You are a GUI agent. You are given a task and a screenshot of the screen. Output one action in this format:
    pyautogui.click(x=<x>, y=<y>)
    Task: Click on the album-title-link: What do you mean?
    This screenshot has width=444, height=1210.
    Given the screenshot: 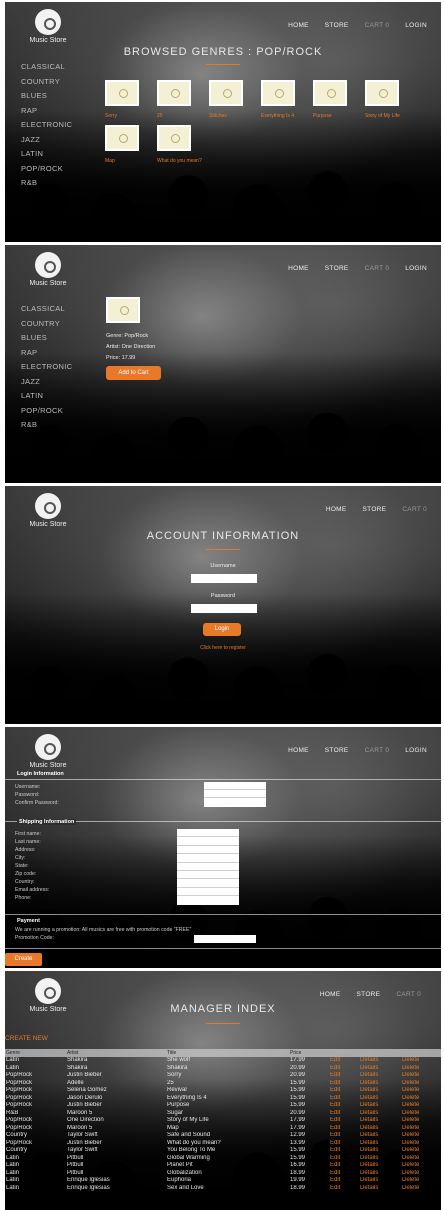 What is the action you would take?
    pyautogui.click(x=179, y=161)
    